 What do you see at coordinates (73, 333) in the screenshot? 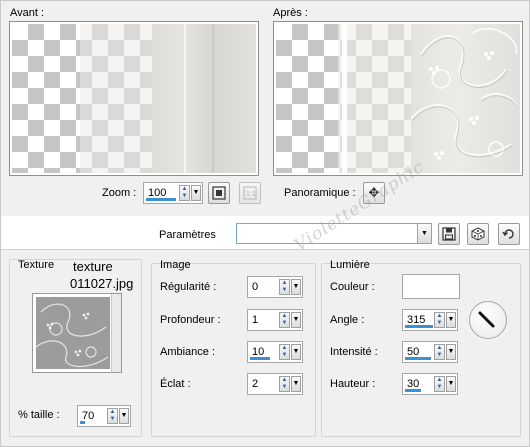
I see `texture-swatch` at bounding box center [73, 333].